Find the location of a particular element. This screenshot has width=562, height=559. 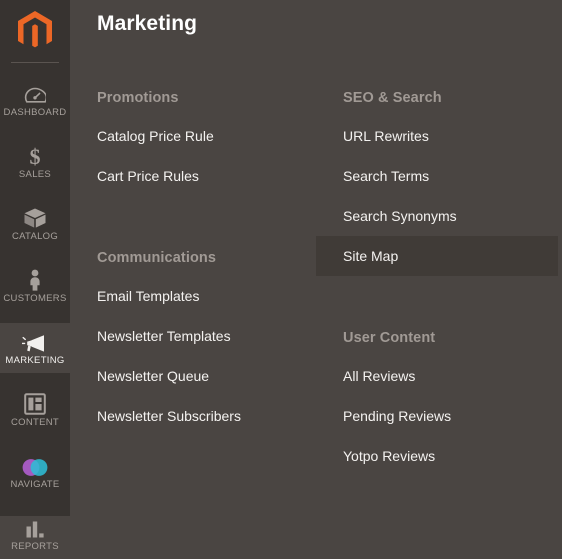

sidebar-item-label: CUSTOMERS is located at coordinates (35, 298).